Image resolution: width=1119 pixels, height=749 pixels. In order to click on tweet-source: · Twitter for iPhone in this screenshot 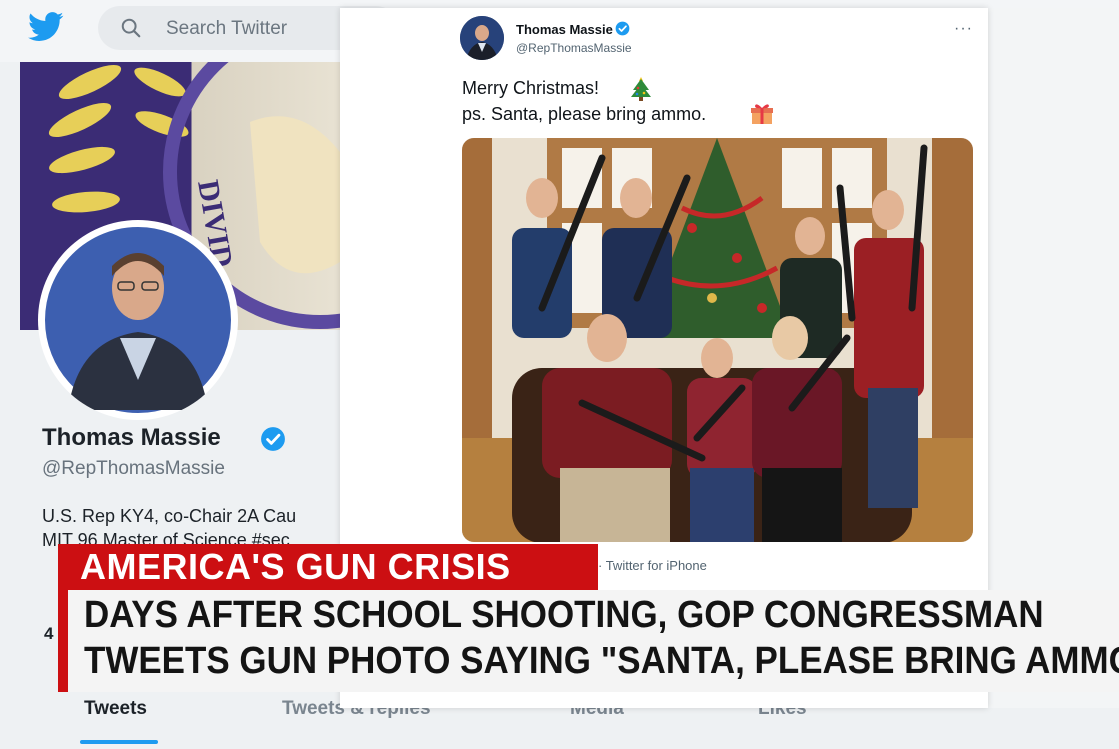, I will do `click(652, 565)`.